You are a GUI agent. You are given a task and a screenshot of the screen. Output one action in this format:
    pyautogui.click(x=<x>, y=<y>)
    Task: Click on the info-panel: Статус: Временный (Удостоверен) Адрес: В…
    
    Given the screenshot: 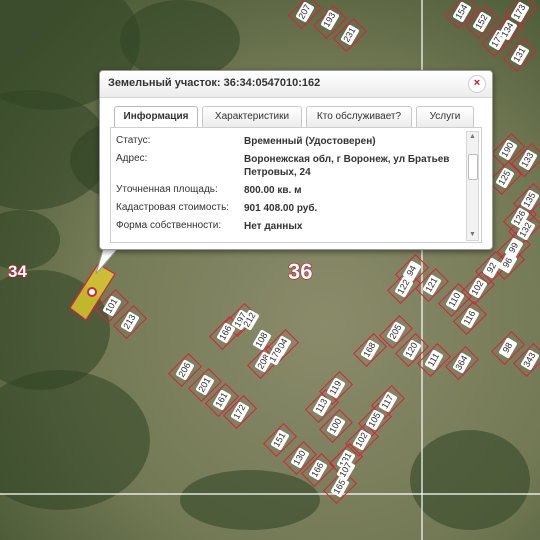 What is the action you would take?
    pyautogui.click(x=296, y=185)
    